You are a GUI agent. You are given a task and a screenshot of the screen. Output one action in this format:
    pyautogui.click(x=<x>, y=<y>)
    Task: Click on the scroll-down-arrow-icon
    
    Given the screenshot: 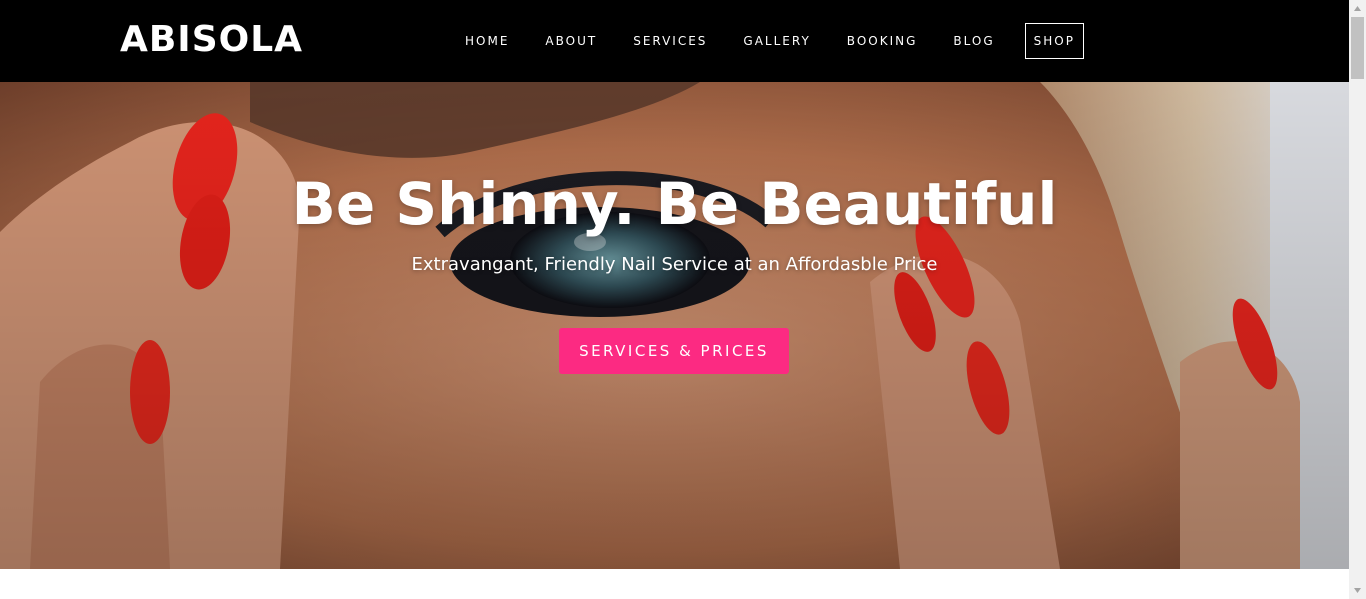 What is the action you would take?
    pyautogui.click(x=1357, y=590)
    